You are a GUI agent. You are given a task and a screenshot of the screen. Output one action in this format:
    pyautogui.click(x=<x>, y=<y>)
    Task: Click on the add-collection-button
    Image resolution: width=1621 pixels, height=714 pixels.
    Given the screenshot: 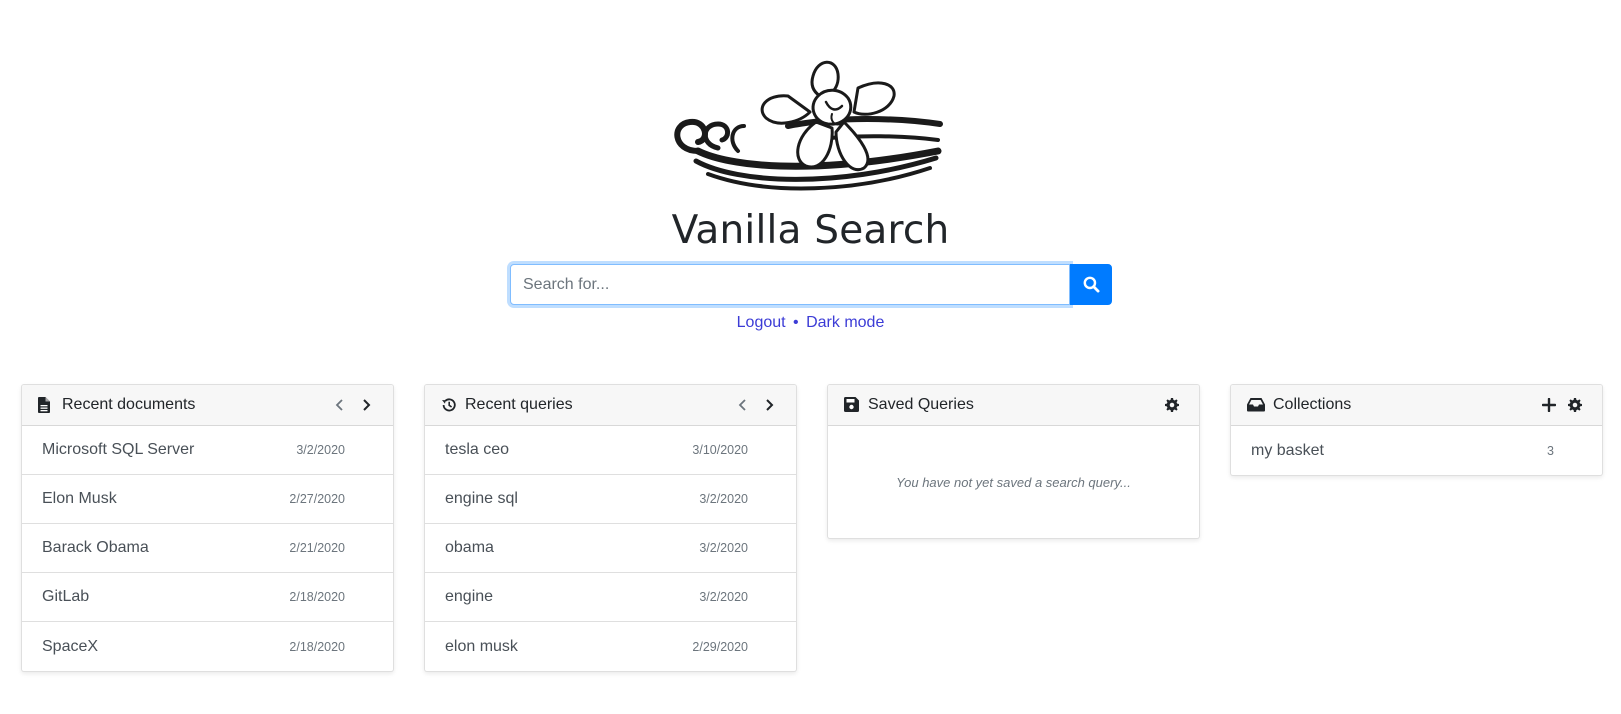 What is the action you would take?
    pyautogui.click(x=1549, y=405)
    